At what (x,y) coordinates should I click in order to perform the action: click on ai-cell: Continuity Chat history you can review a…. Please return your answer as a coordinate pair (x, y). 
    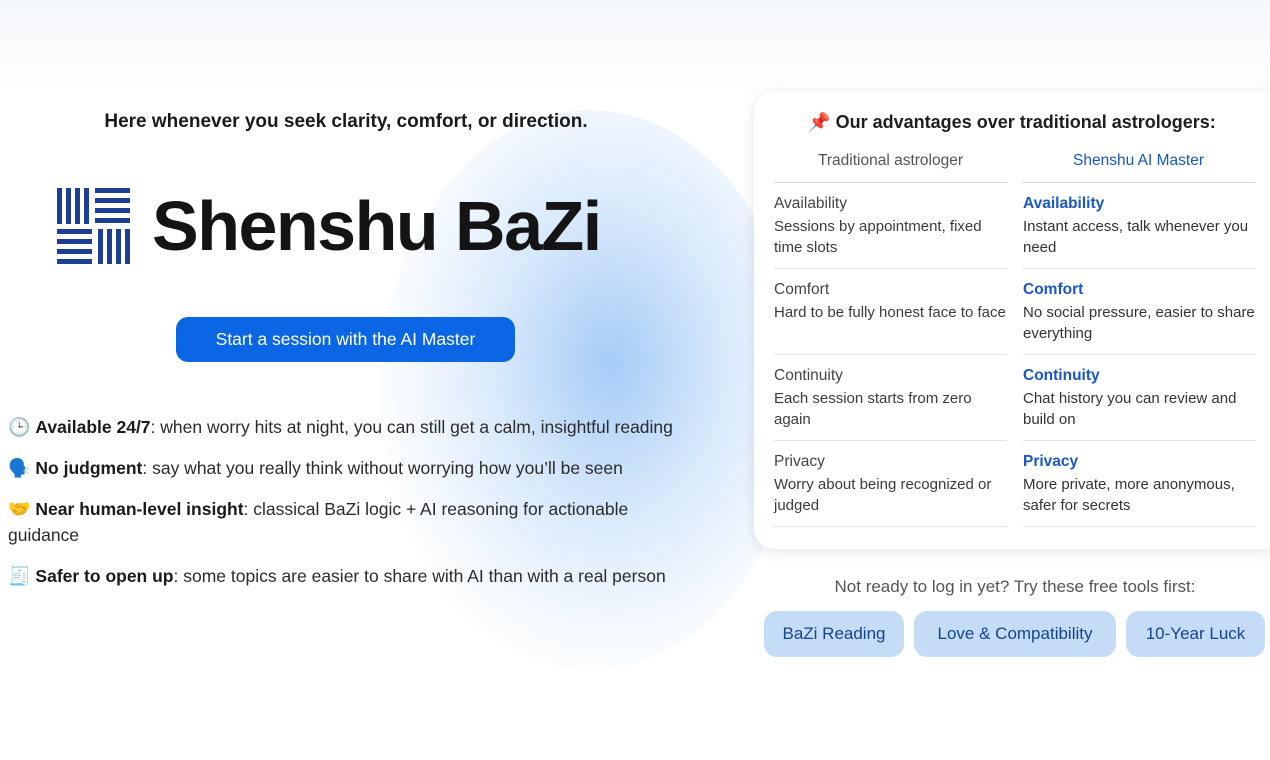
    Looking at the image, I should click on (1139, 398).